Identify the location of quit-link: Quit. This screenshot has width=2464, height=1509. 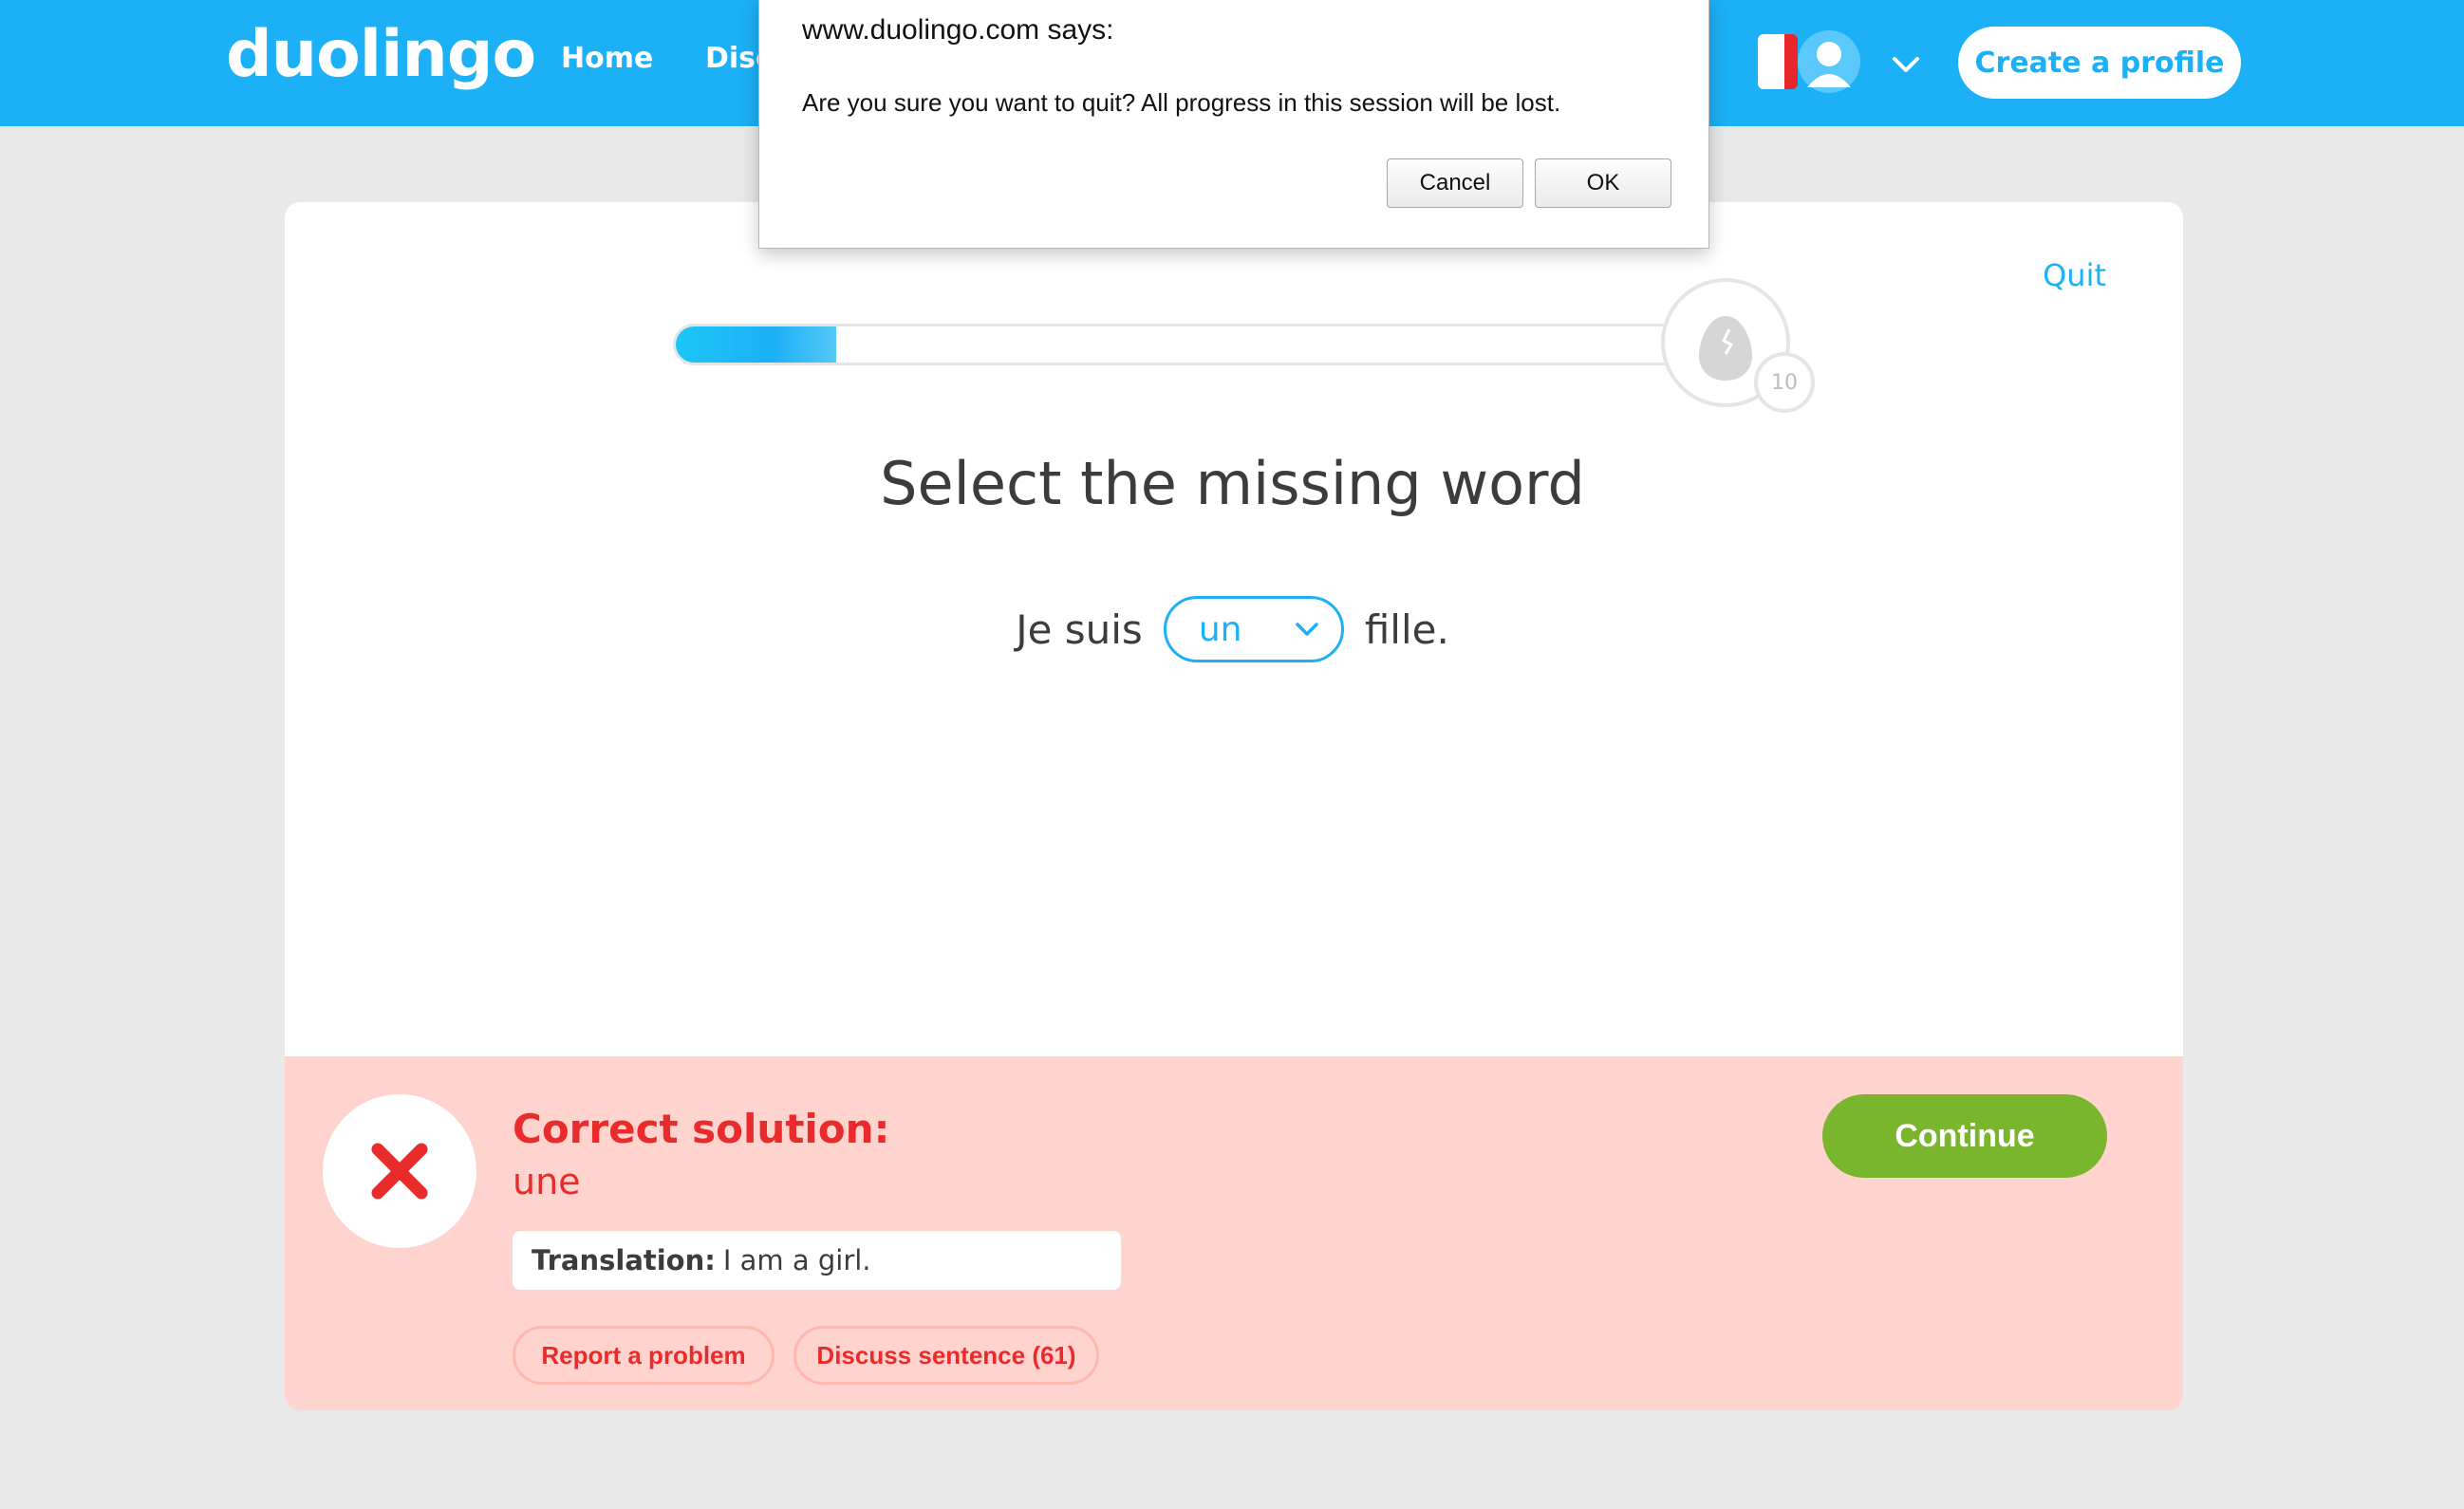
(2074, 275).